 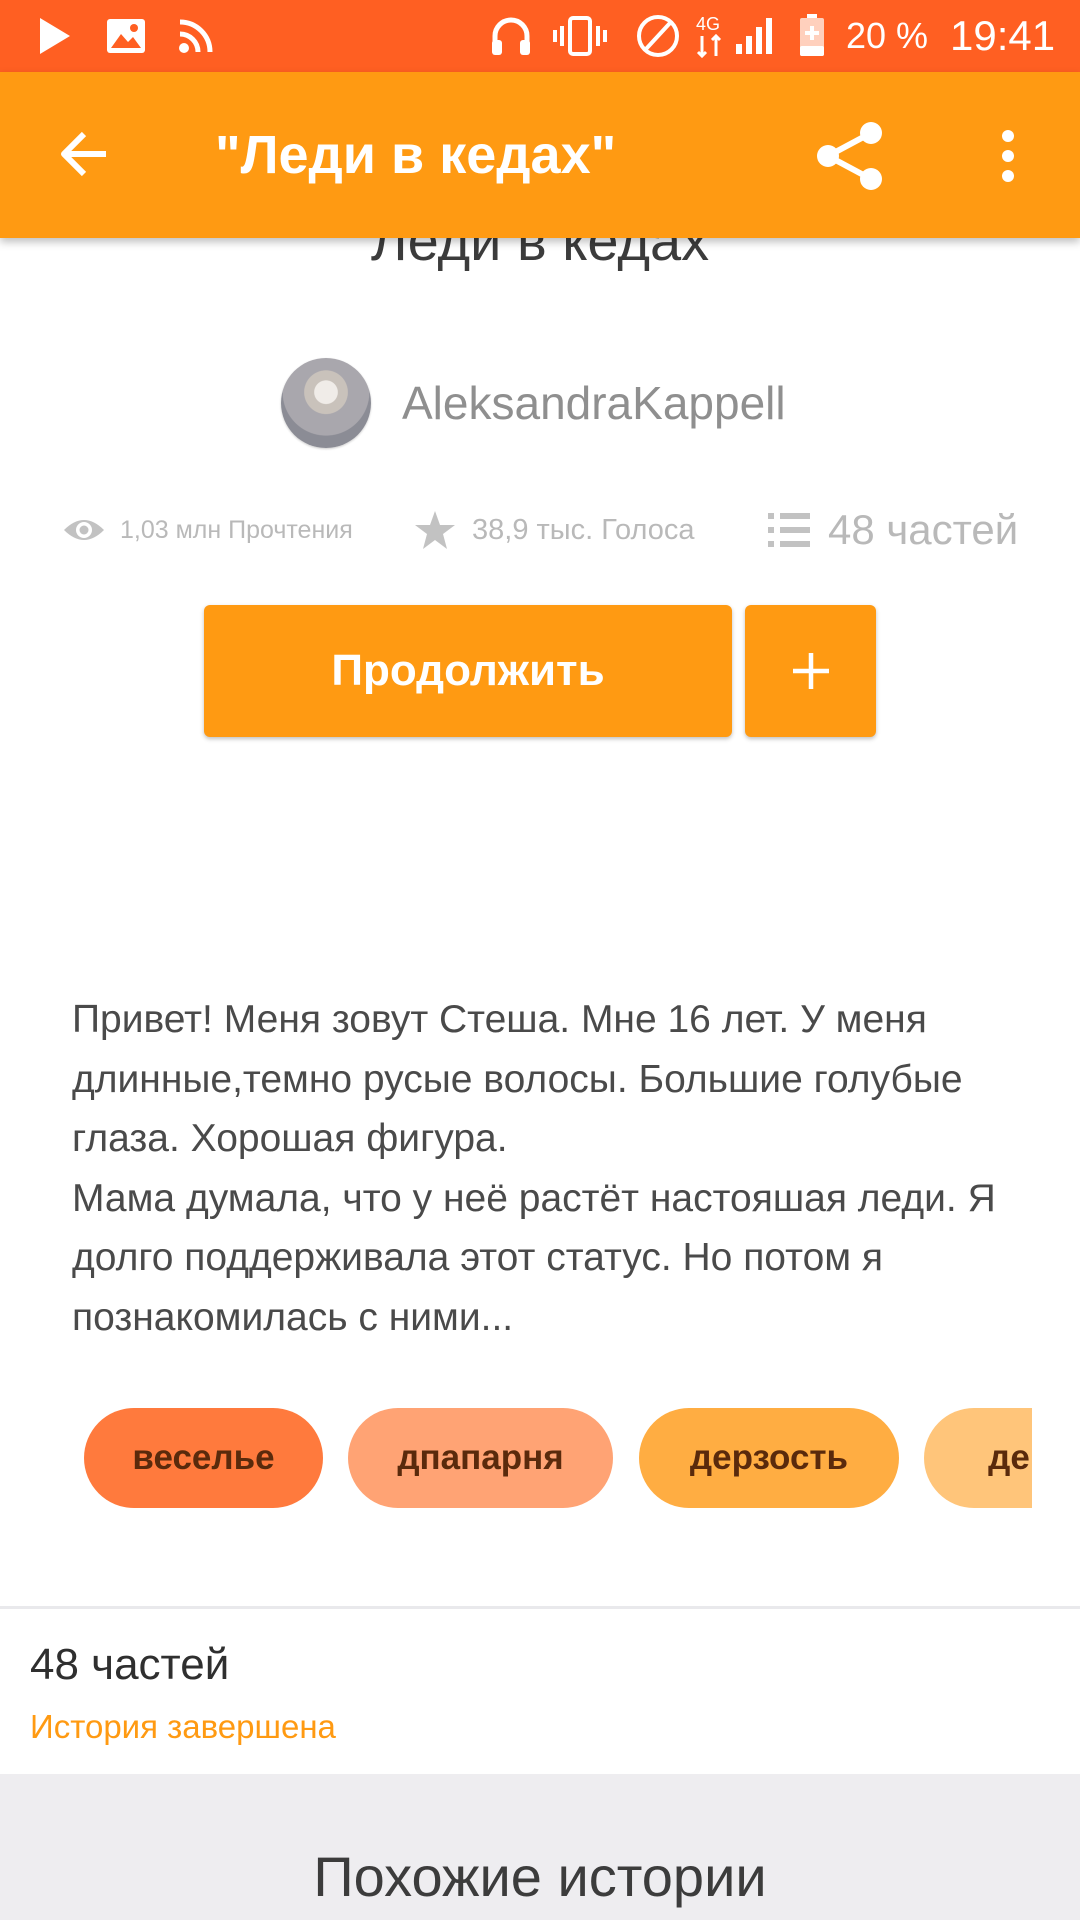 I want to click on network-type-label: 4G, so click(x=708, y=24).